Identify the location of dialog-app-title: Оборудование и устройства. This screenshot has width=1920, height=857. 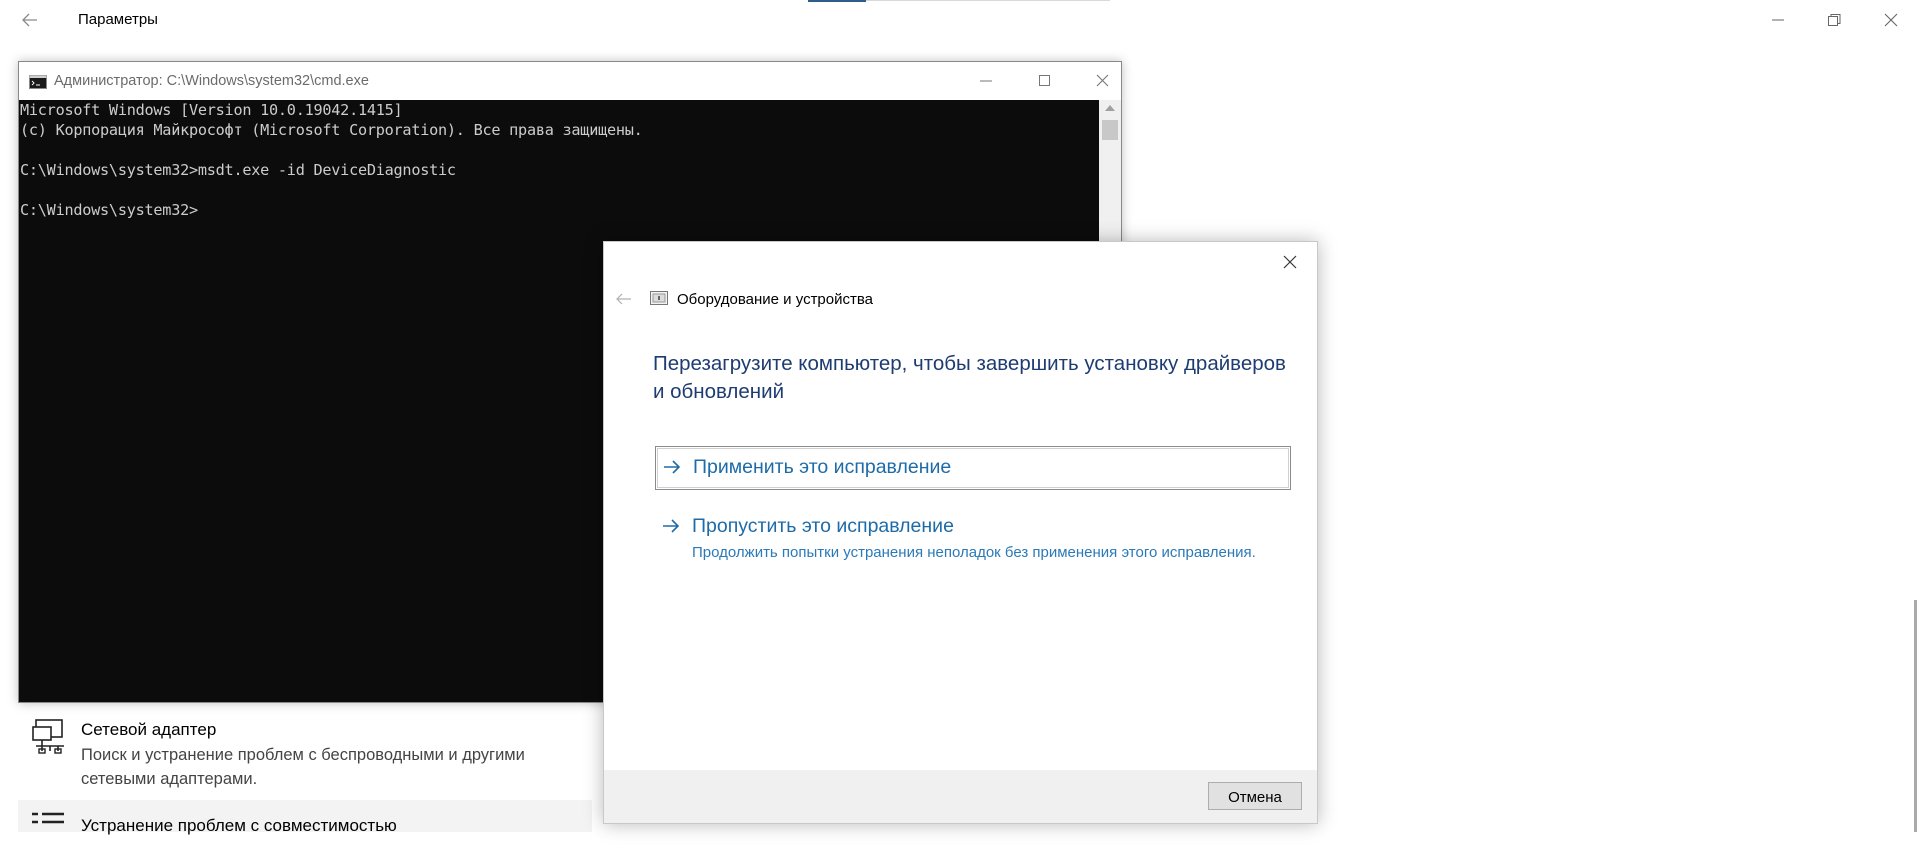
(775, 299).